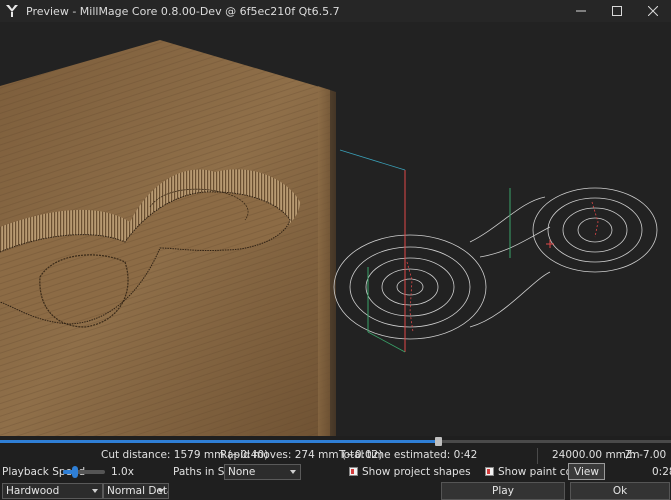 The image size is (671, 500). Describe the element at coordinates (661, 472) in the screenshot. I see `elapsed-time-text: 0:28` at that location.